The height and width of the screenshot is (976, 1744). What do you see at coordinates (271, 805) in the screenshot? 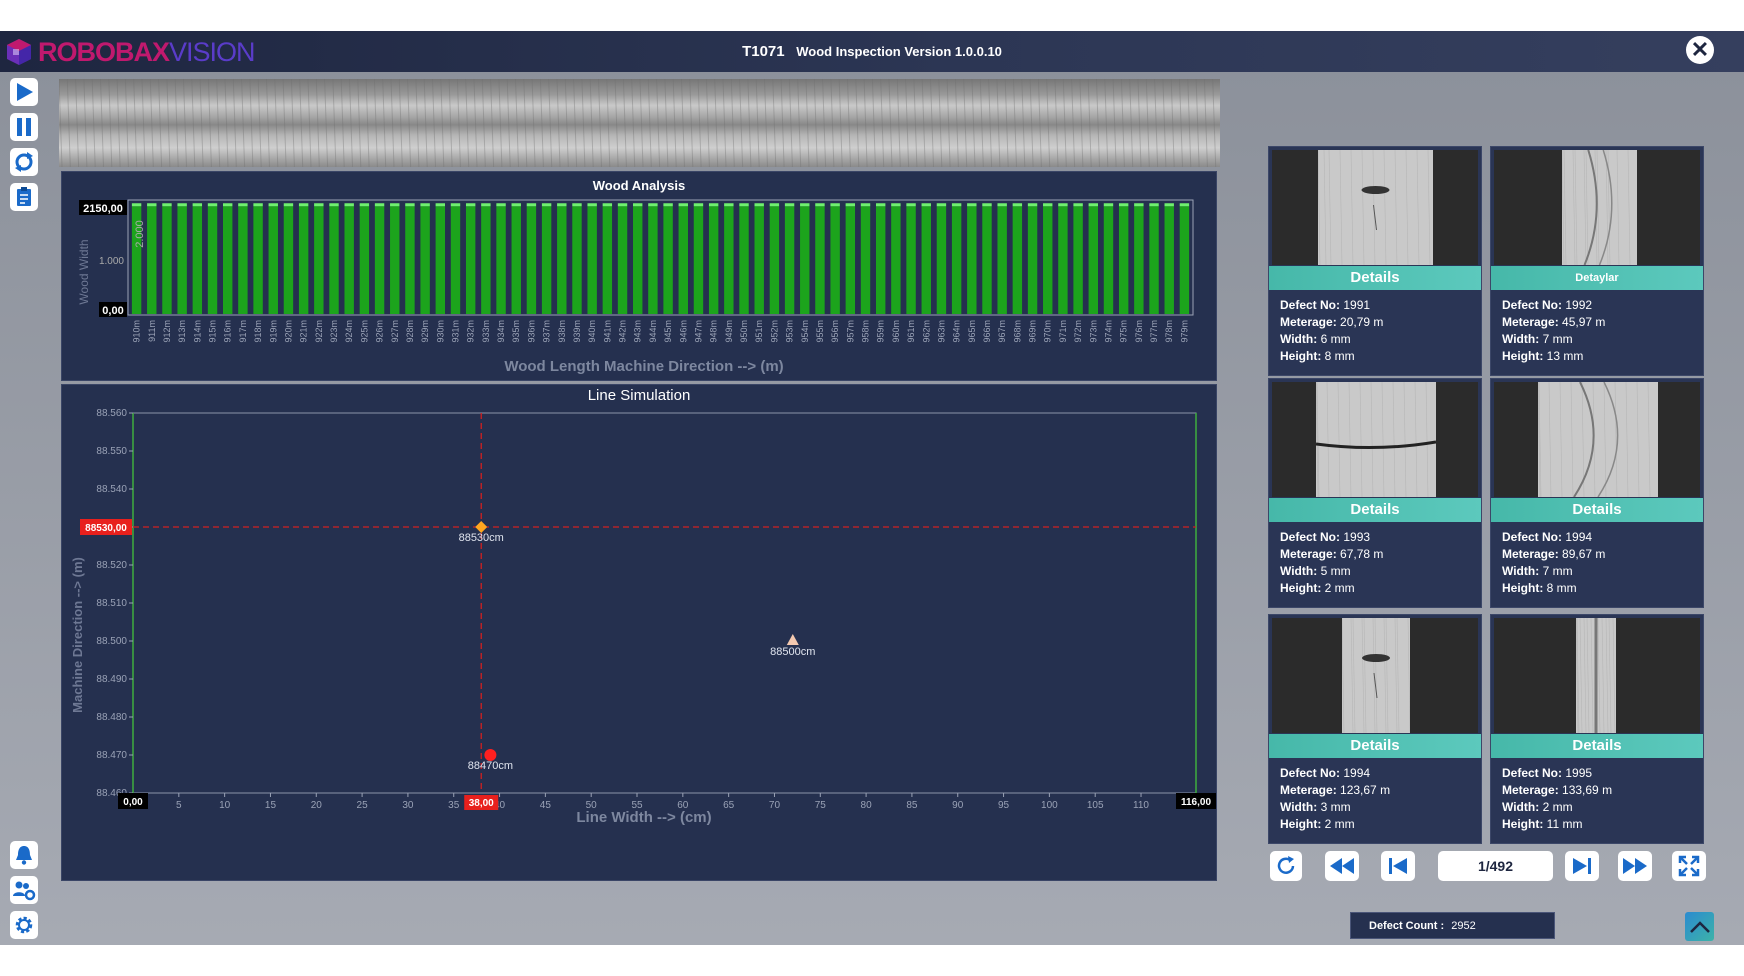
I see `x-tick-label: 15` at bounding box center [271, 805].